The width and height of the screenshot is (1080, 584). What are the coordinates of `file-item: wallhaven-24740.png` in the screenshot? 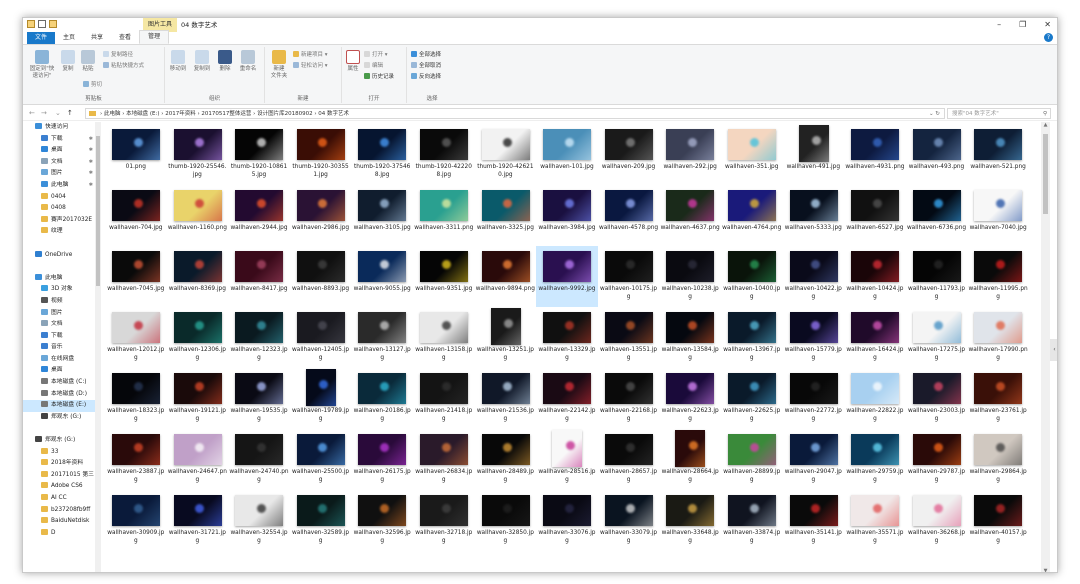 It's located at (259, 459).